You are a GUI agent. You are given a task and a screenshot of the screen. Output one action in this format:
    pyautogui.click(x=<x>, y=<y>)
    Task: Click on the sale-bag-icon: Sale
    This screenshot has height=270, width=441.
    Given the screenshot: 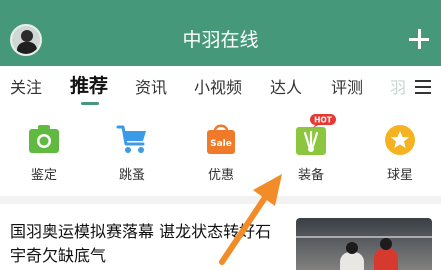 What is the action you would take?
    pyautogui.click(x=221, y=139)
    